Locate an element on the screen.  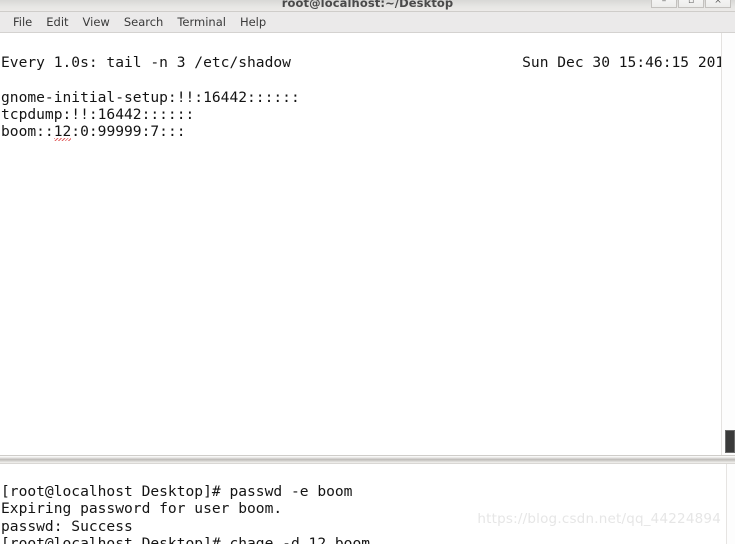
window-controls: – ▫ × is located at coordinates (691, 4).